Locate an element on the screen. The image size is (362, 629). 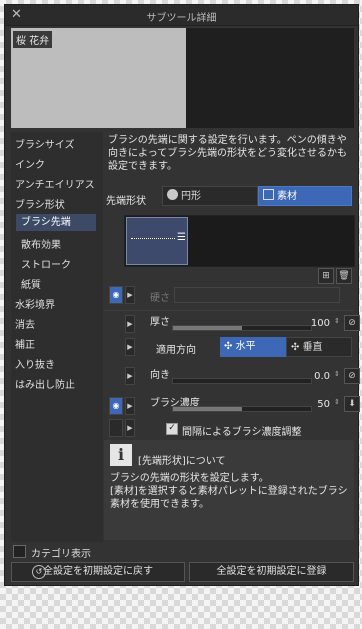
reset-all-settings-button: ↺ 全設定を初期設定に戻す is located at coordinates (98, 572).